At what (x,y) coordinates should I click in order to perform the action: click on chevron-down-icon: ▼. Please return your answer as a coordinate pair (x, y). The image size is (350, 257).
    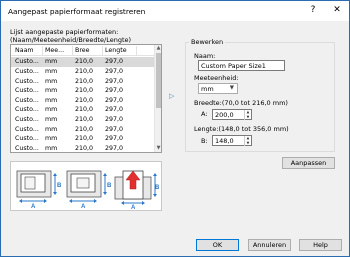
    Looking at the image, I should click on (231, 88).